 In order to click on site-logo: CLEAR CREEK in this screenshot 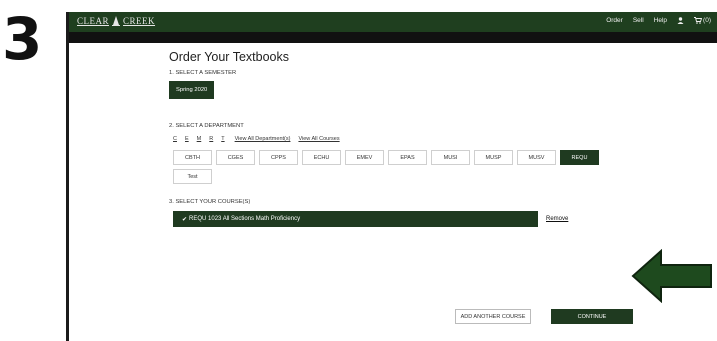, I will do `click(116, 21)`.